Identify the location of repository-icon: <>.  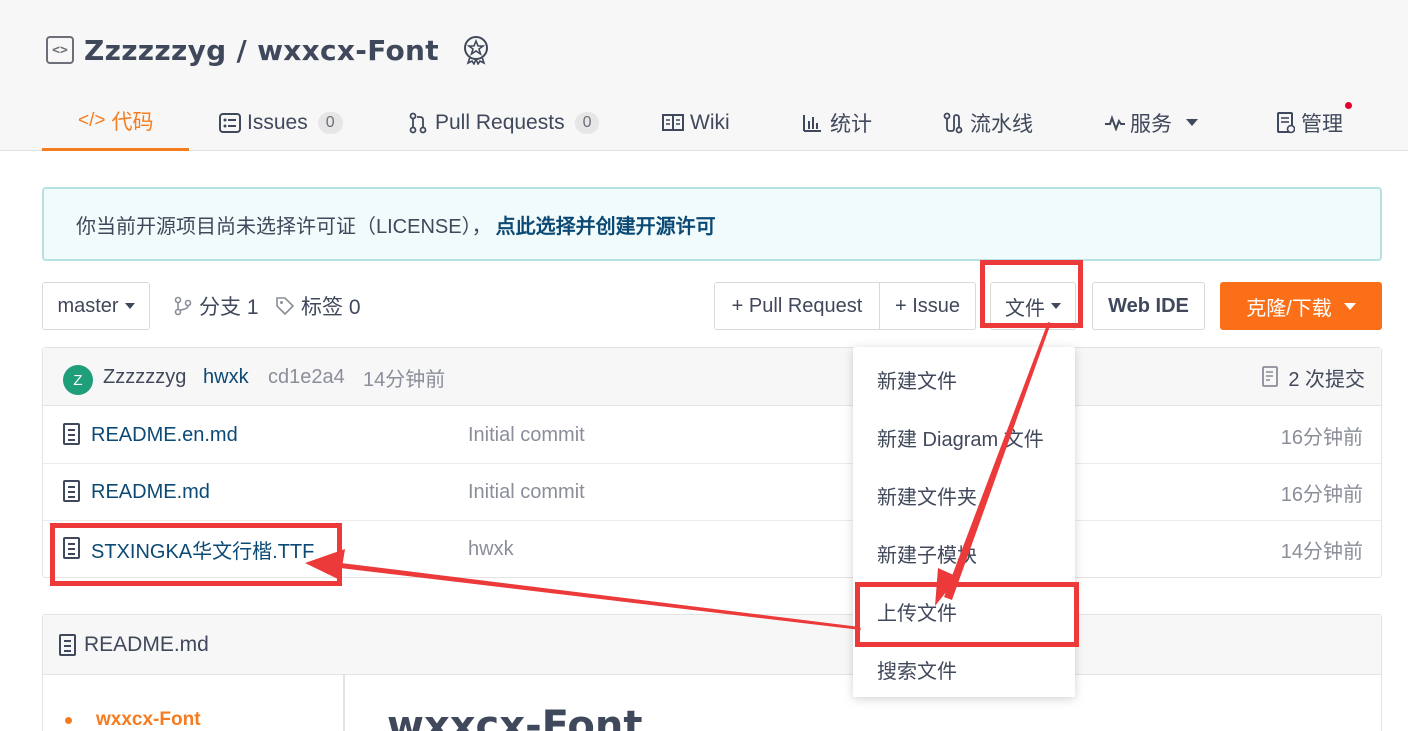
(60, 50).